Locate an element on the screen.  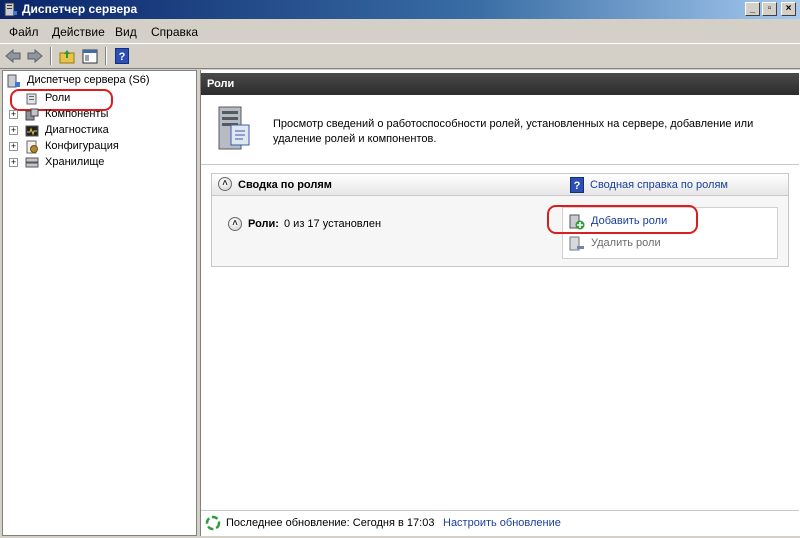
tree-item-label: Компоненты is located at coordinates (77, 114).